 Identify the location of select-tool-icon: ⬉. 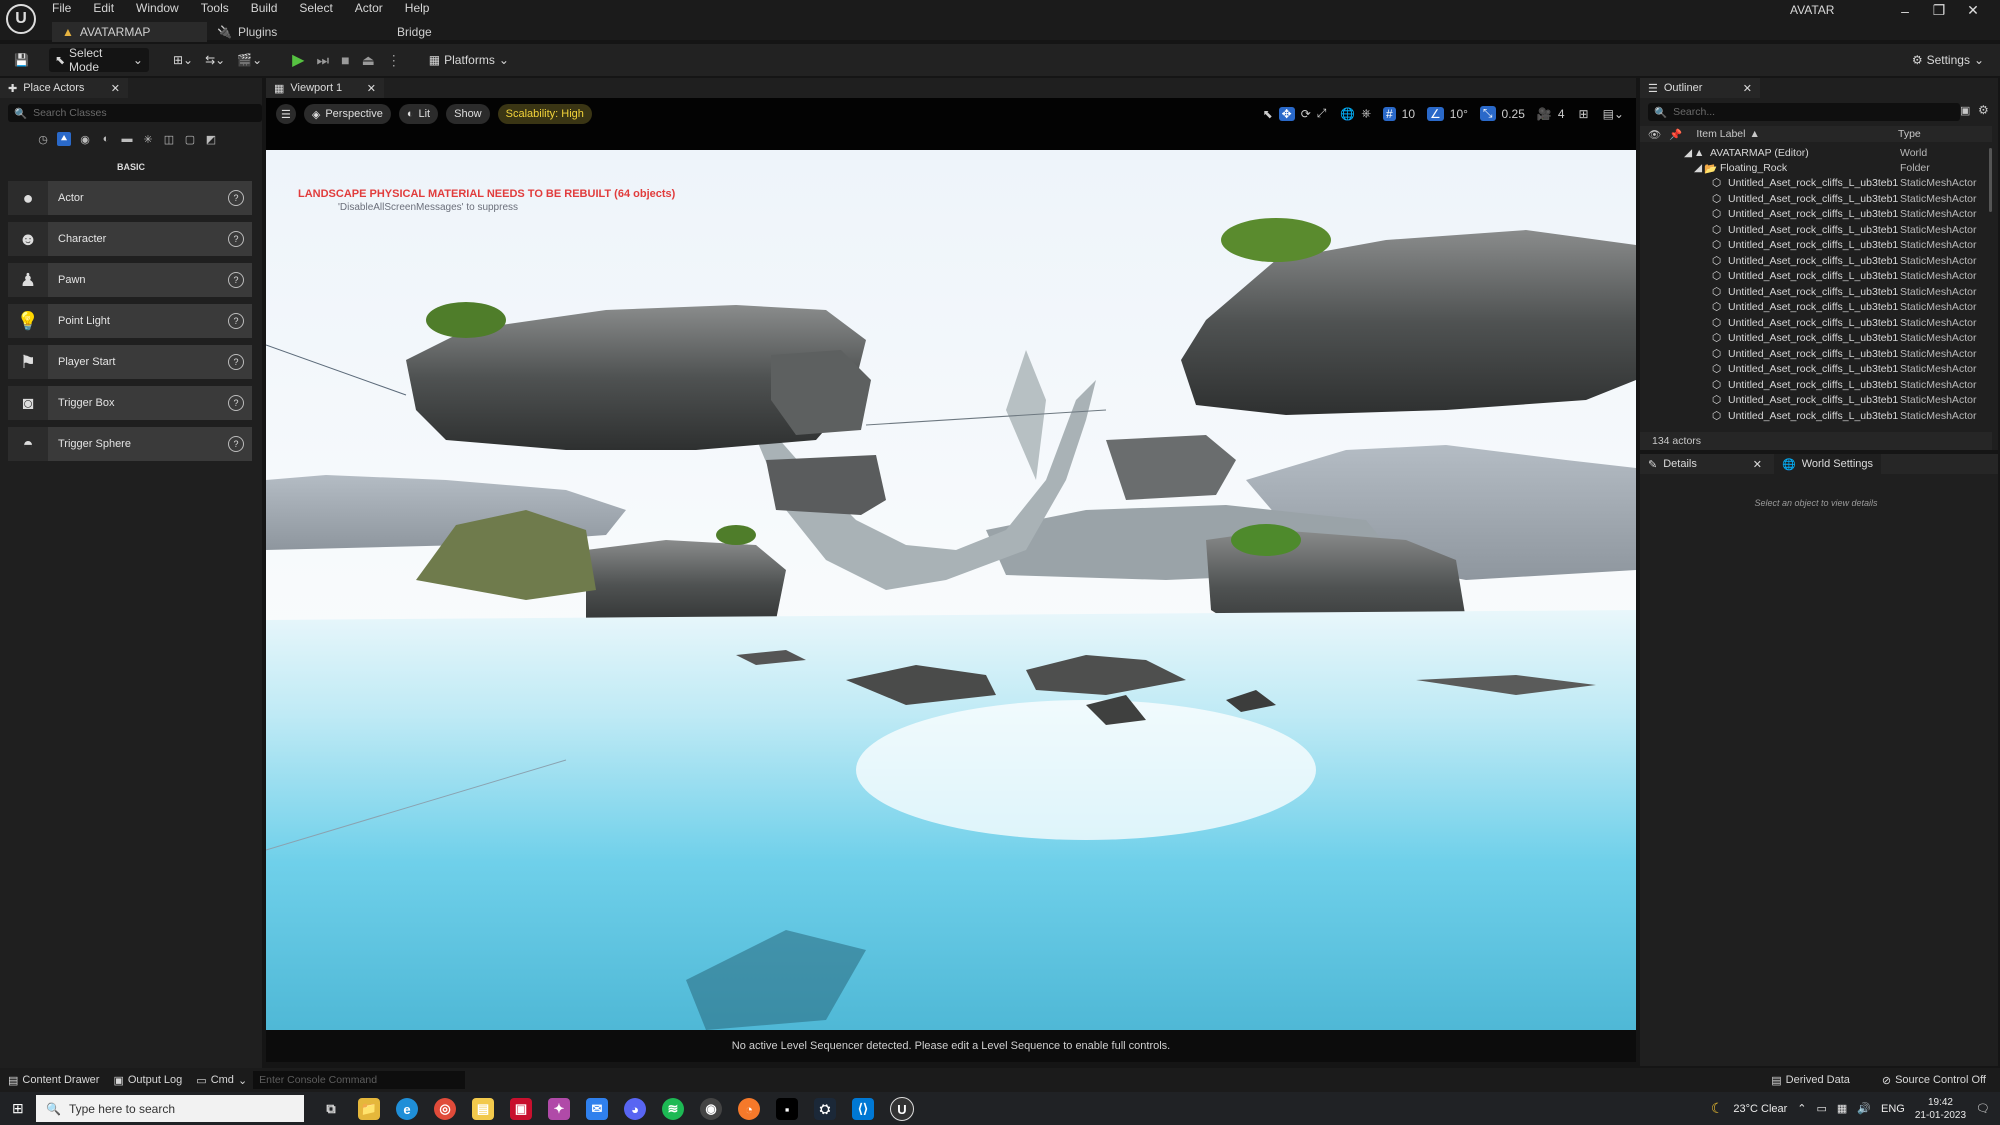
(1268, 114).